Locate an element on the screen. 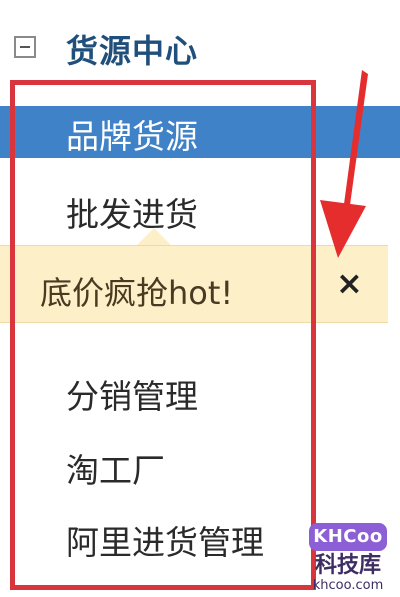 The image size is (400, 597). tooltip-text: 底价疯抢hot! is located at coordinates (137, 293).